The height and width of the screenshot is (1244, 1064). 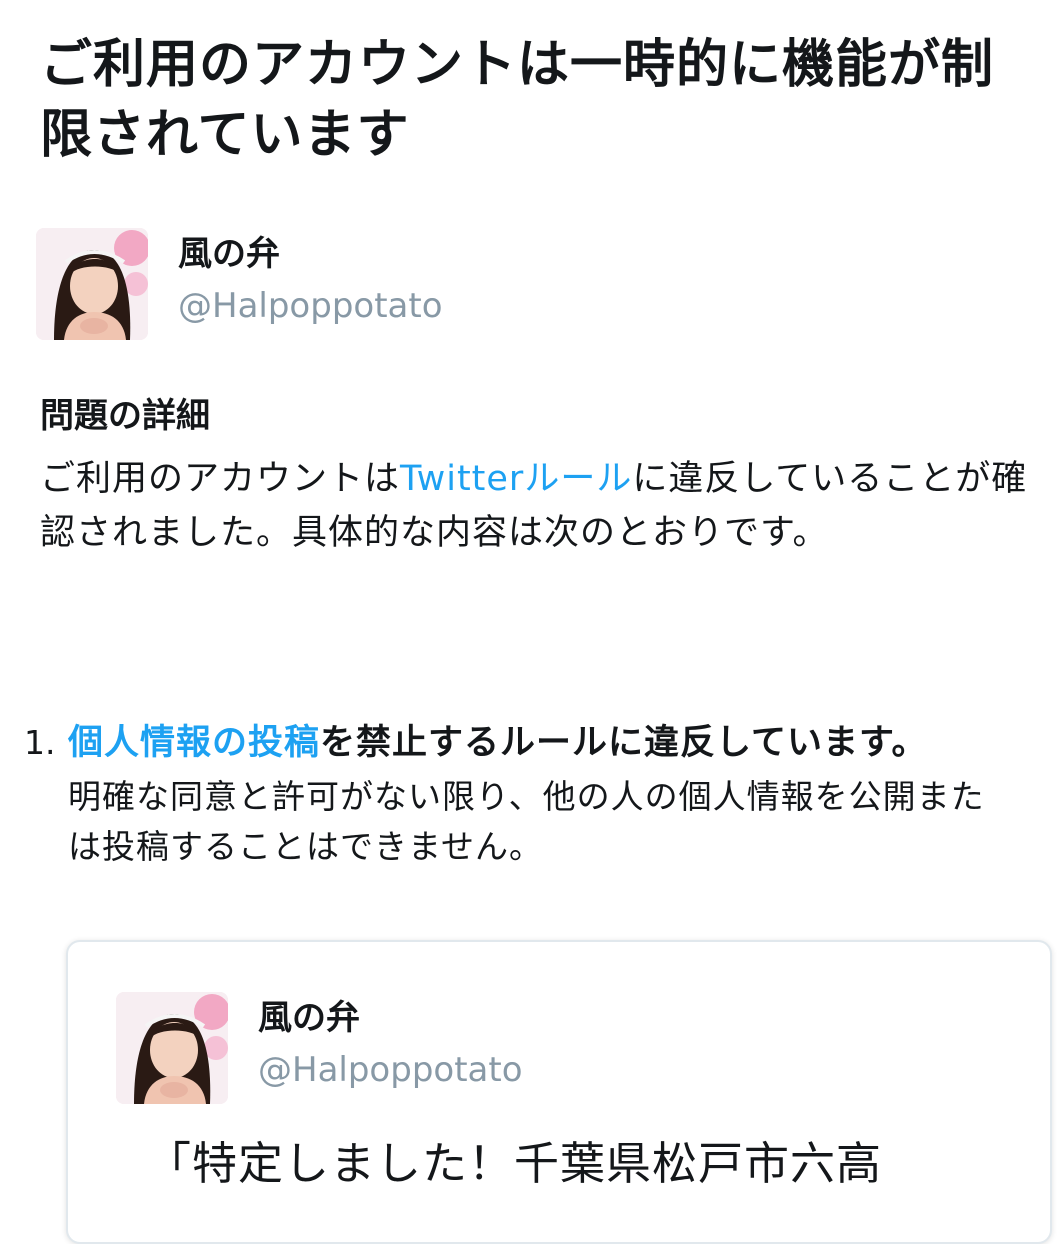 What do you see at coordinates (516, 479) in the screenshot?
I see `twitter-rules-link: Twitterルール` at bounding box center [516, 479].